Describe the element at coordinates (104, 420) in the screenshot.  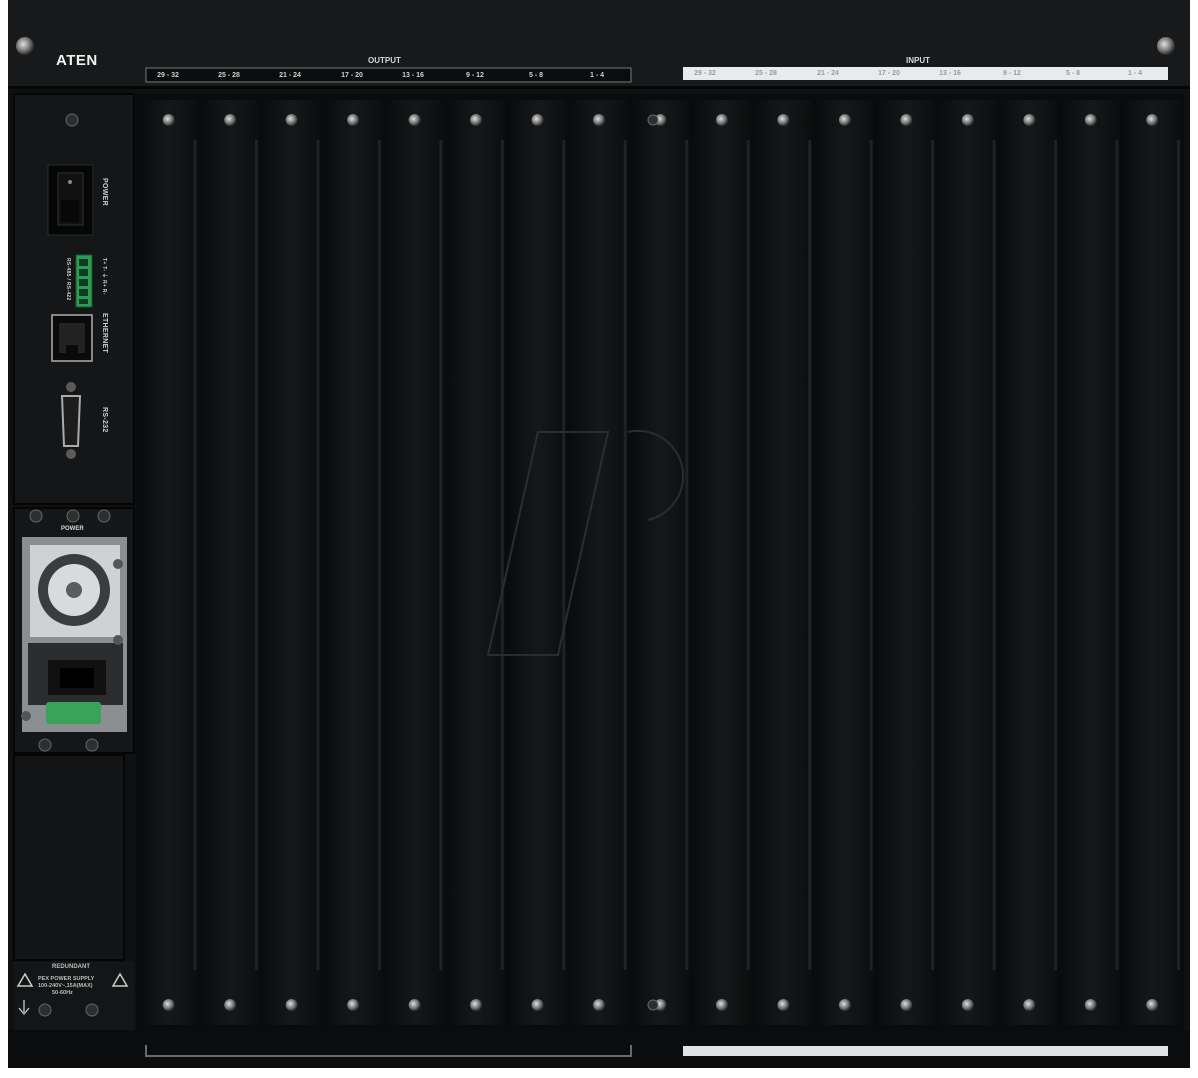
I see `rs232-label: RS-232` at that location.